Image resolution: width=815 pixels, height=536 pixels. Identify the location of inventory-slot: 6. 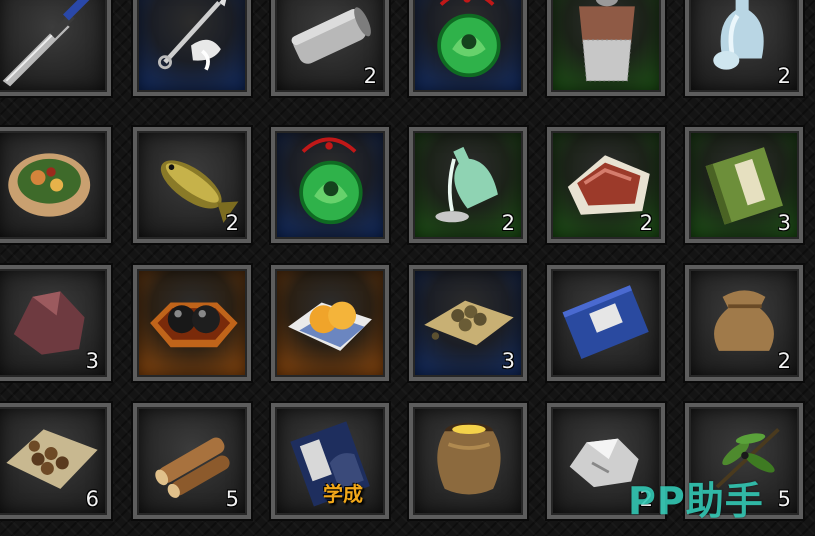
(56, 461).